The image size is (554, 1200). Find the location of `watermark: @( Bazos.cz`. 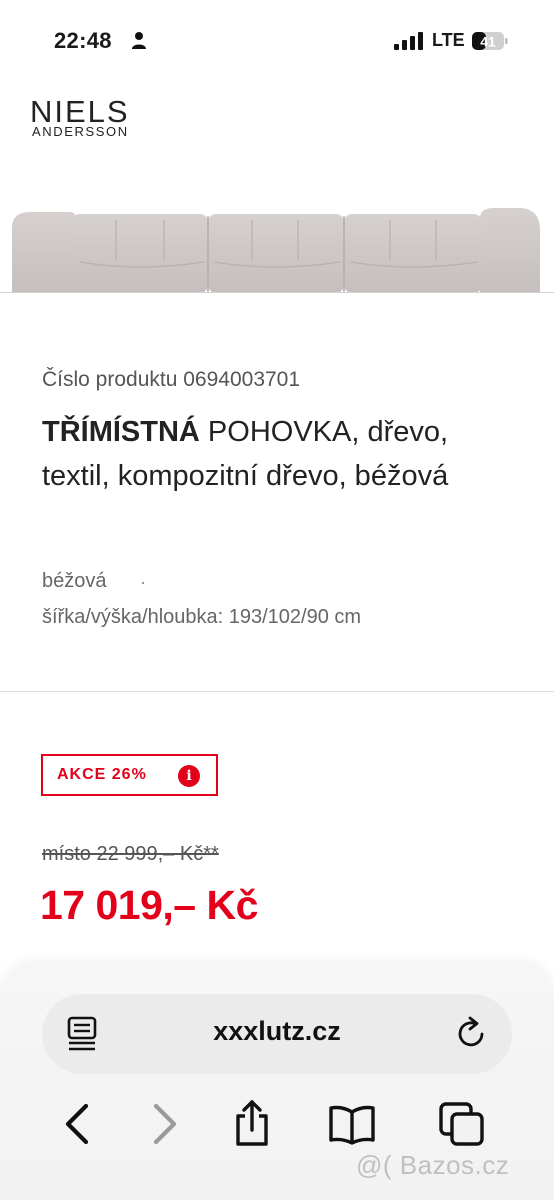

watermark: @( Bazos.cz is located at coordinates (433, 1165).